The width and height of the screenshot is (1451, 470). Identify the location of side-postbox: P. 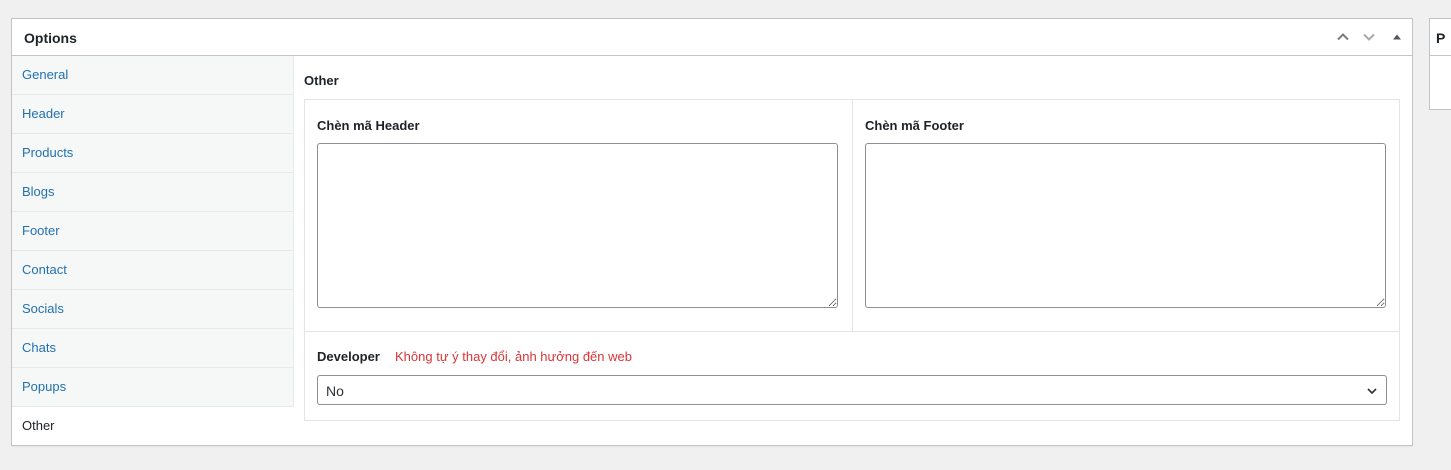
(1440, 64).